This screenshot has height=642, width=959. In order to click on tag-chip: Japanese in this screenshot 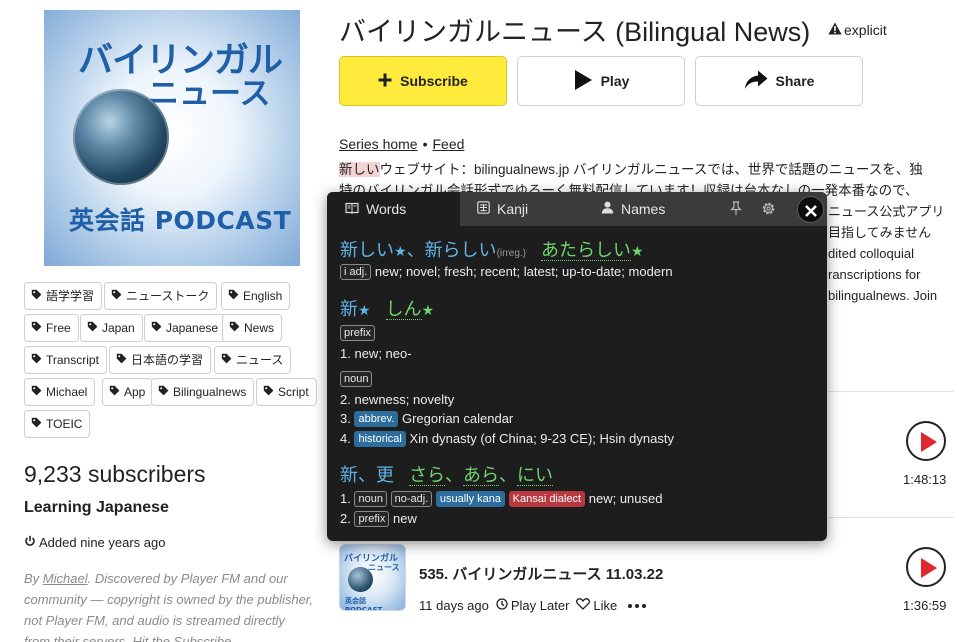, I will do `click(185, 328)`.